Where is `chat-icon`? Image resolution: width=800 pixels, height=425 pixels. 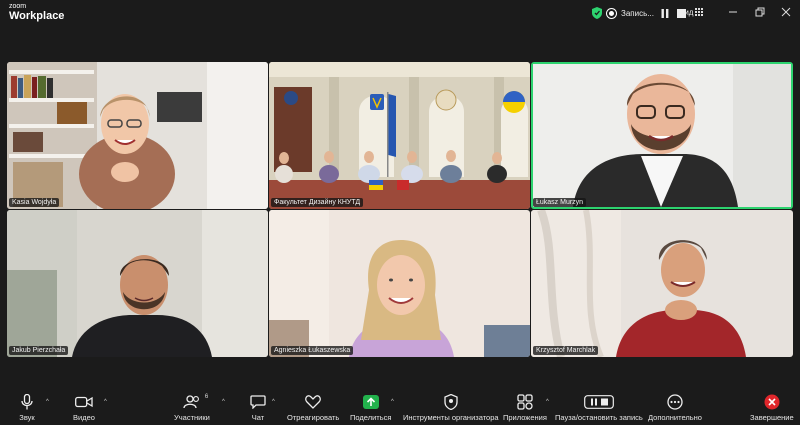 chat-icon is located at coordinates (258, 402).